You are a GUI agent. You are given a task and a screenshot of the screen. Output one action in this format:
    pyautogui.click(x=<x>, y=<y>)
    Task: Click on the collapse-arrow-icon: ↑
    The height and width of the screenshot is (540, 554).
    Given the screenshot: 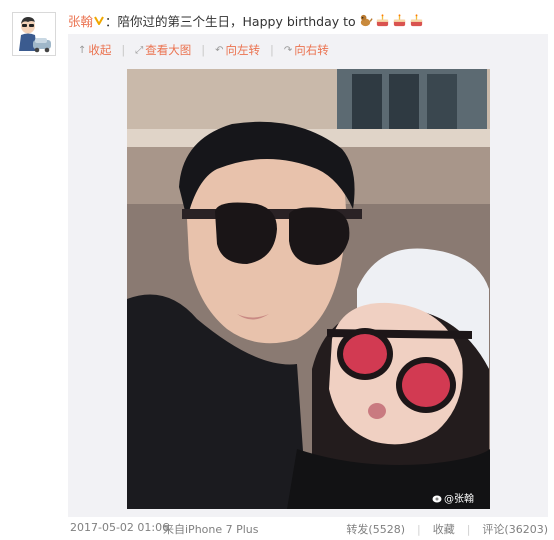 What is the action you would take?
    pyautogui.click(x=82, y=50)
    